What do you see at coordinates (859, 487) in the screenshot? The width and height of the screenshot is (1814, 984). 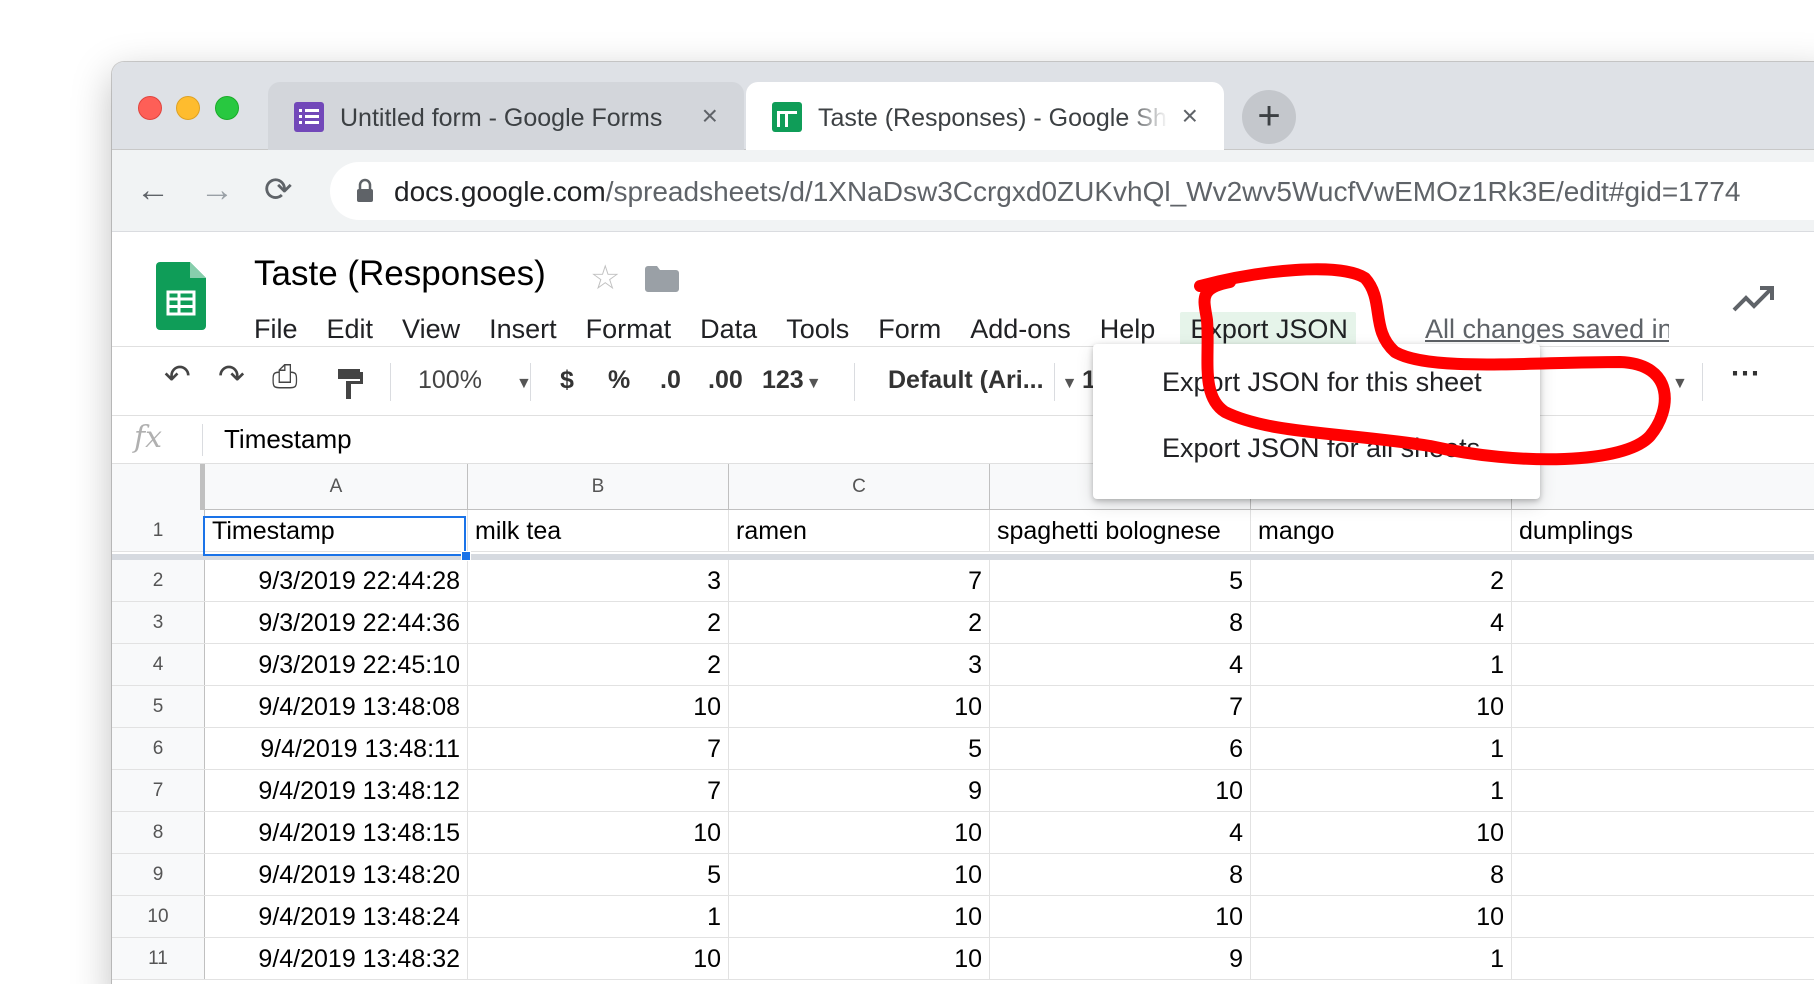 I see `column-header-c: C` at bounding box center [859, 487].